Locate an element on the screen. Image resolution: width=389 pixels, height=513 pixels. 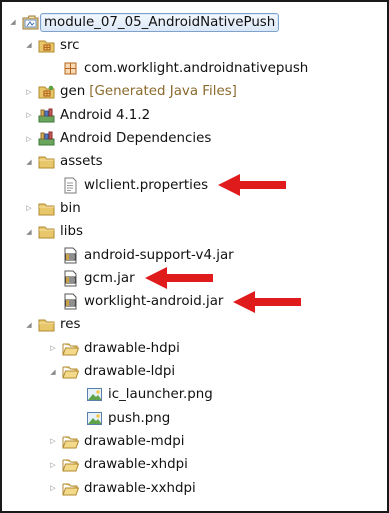
tree-item-label: res is located at coordinates (70, 325).